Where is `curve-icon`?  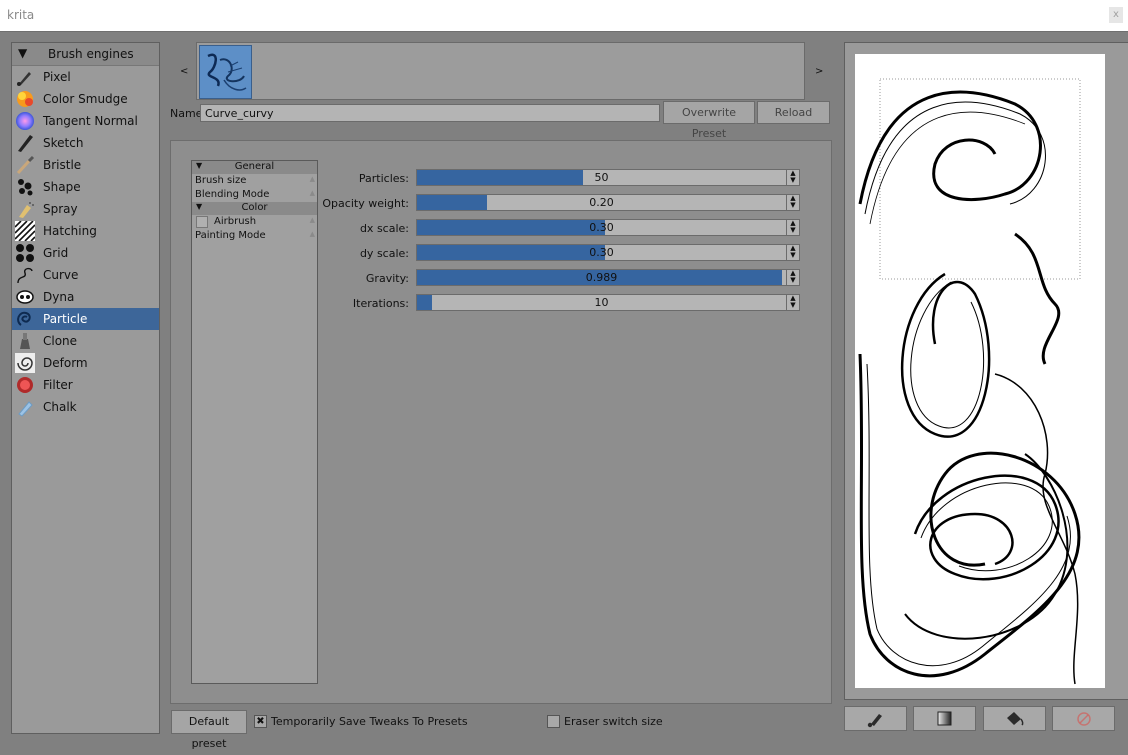 curve-icon is located at coordinates (25, 275).